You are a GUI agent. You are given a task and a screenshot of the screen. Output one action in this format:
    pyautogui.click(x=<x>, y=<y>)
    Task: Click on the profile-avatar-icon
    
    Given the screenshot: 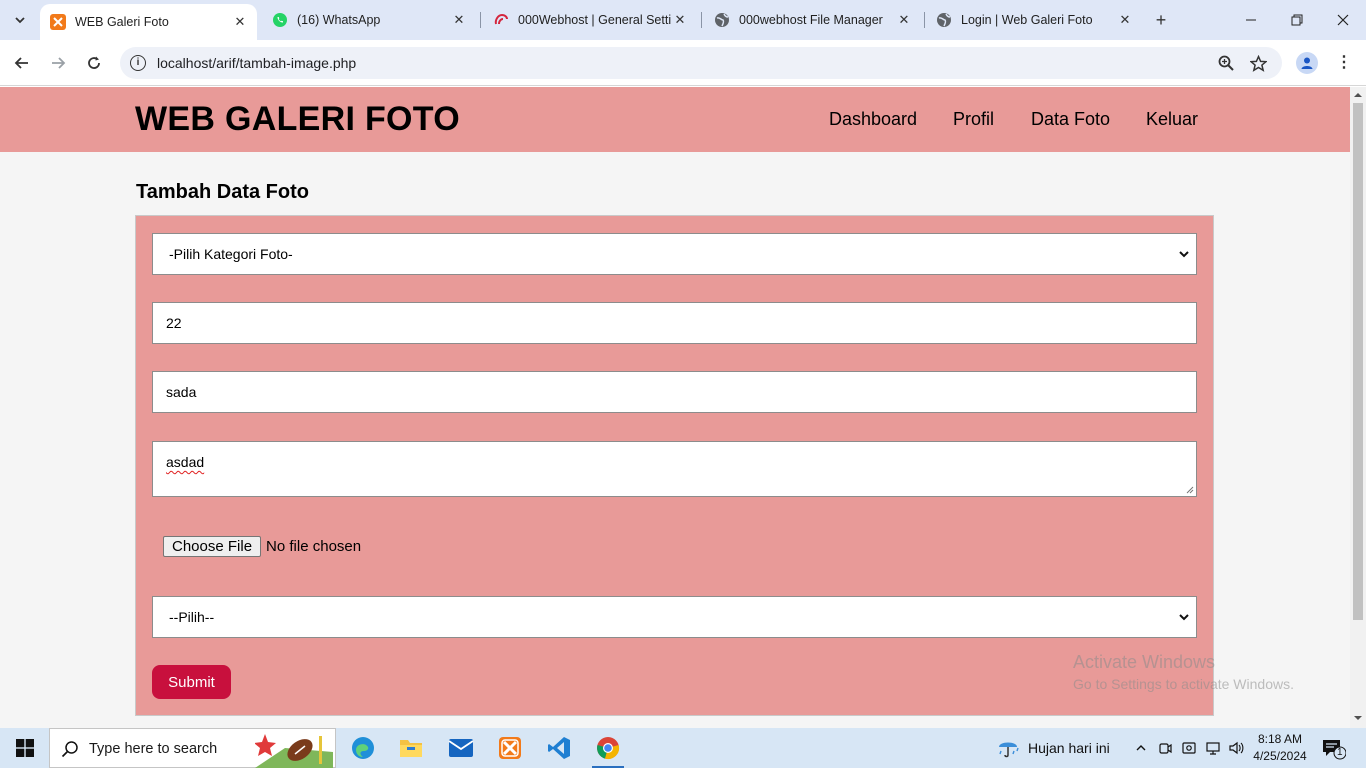 What is the action you would take?
    pyautogui.click(x=1307, y=63)
    